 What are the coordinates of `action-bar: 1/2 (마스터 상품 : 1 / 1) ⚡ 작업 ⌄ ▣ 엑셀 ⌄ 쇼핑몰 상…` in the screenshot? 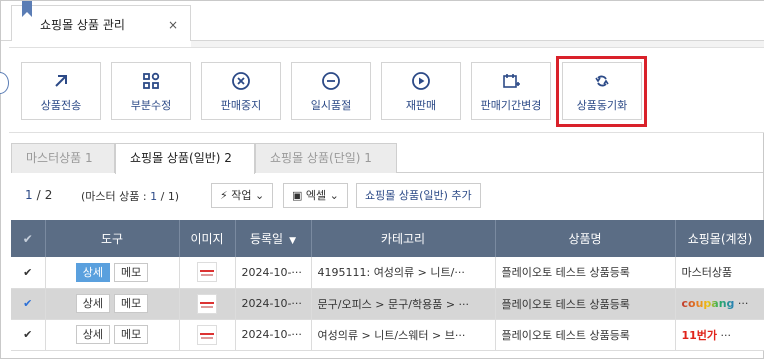 It's located at (387, 195).